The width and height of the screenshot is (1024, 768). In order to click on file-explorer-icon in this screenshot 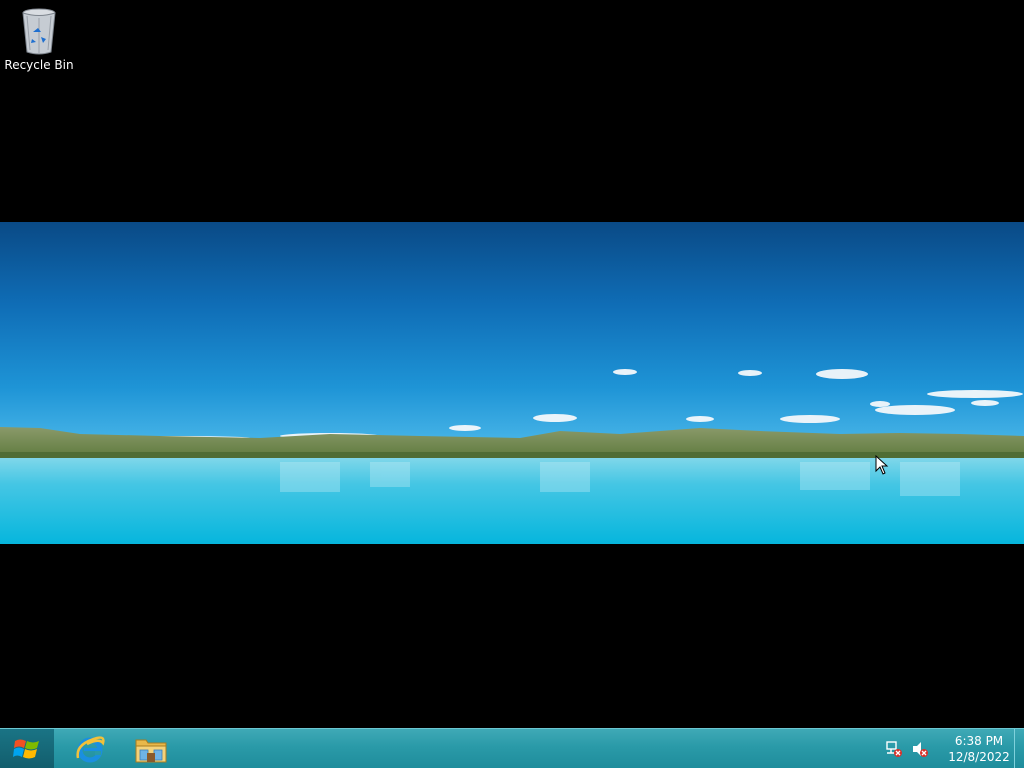, I will do `click(151, 750)`.